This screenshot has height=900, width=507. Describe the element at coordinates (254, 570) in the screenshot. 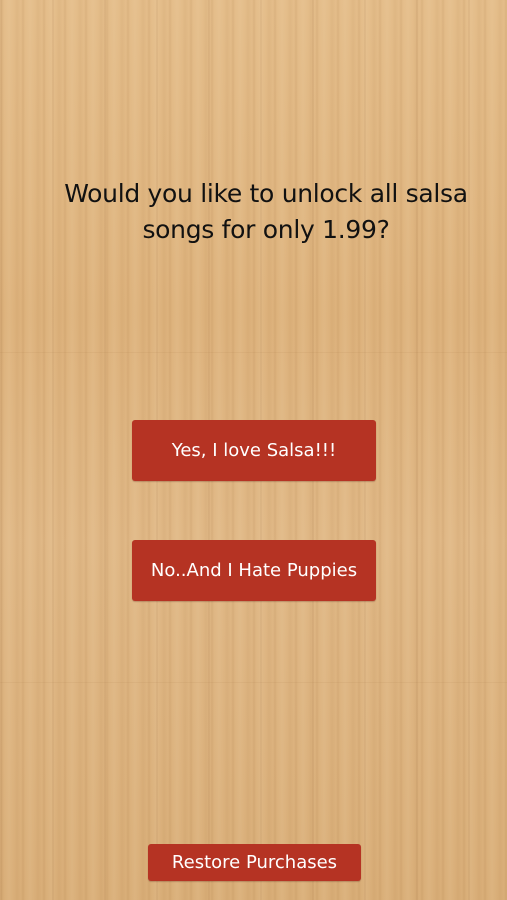

I see `decline-purchase-button: No..And I Hate Puppies` at that location.